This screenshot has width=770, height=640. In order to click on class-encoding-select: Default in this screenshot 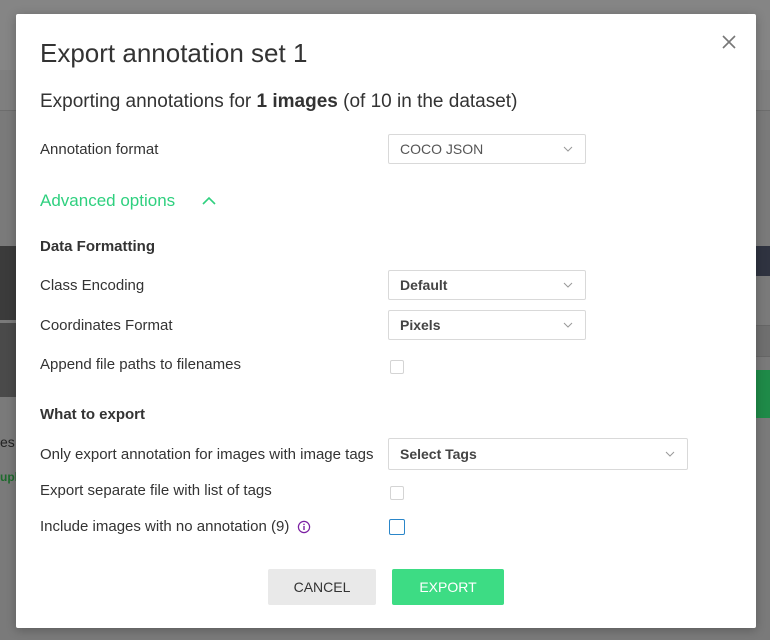, I will do `click(487, 285)`.